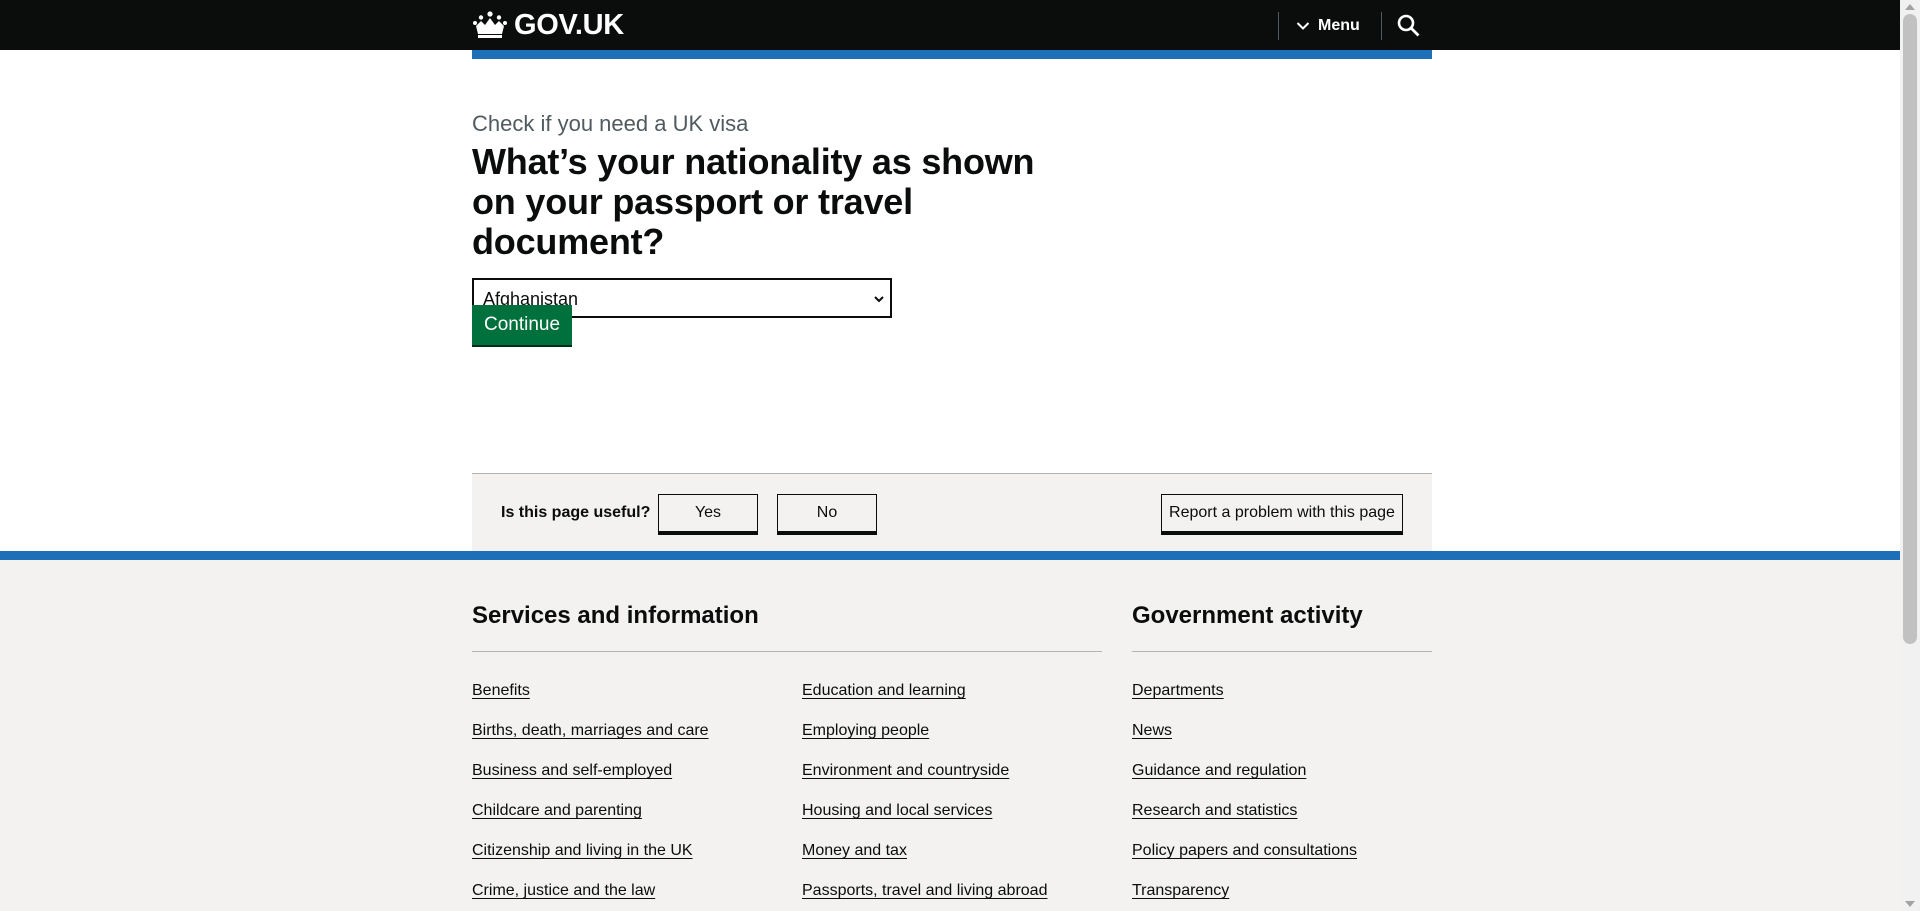  I want to click on footer-link: Passports, travel and living abroad, so click(924, 890).